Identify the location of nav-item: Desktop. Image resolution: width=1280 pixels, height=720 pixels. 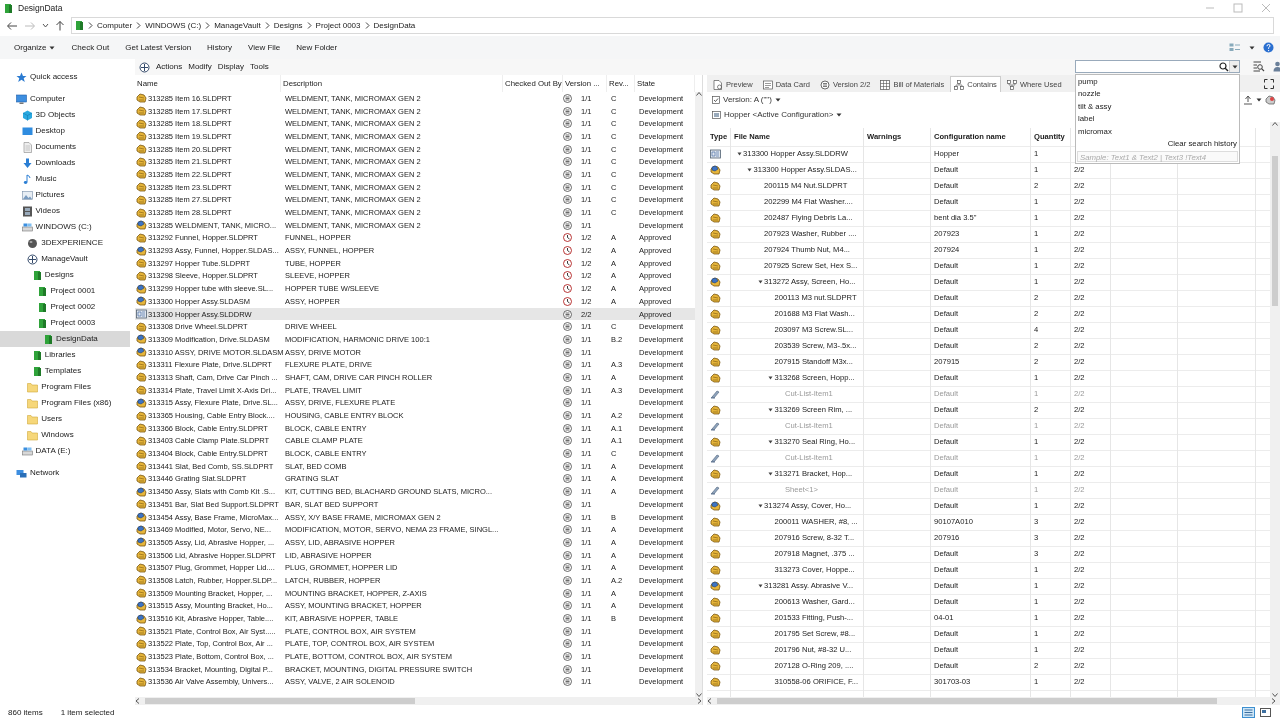
(65, 131).